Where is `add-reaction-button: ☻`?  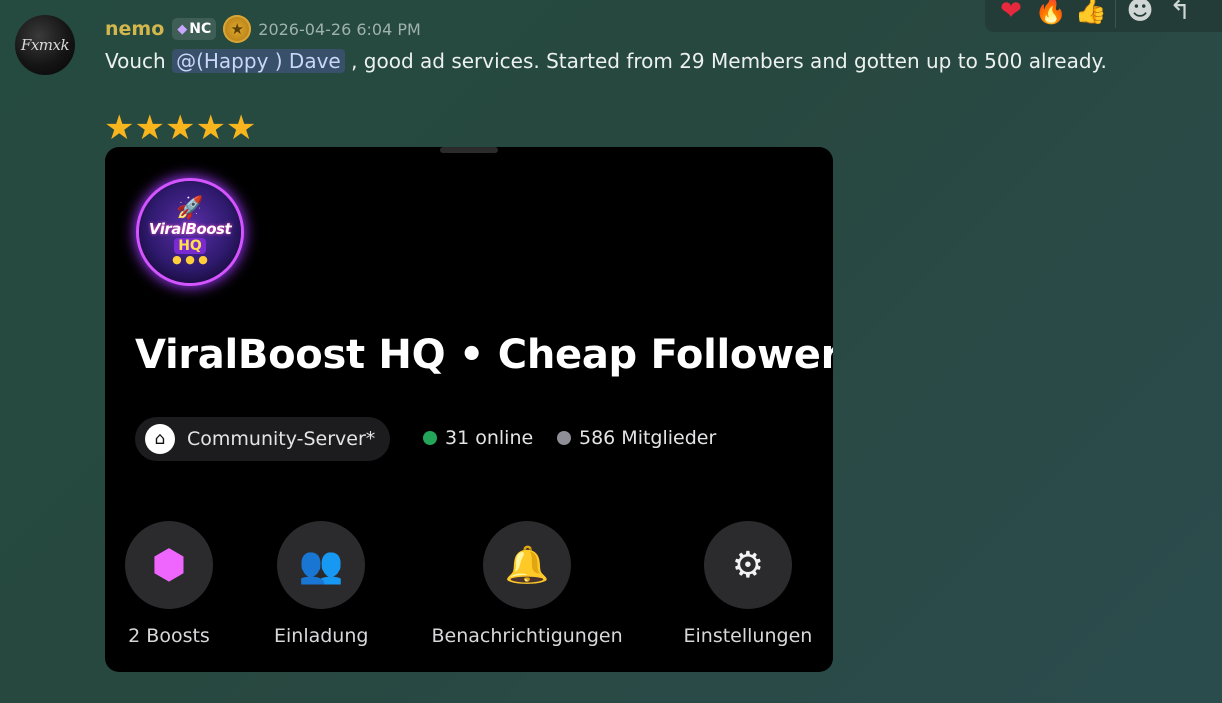
add-reaction-button: ☻ is located at coordinates (1140, 15).